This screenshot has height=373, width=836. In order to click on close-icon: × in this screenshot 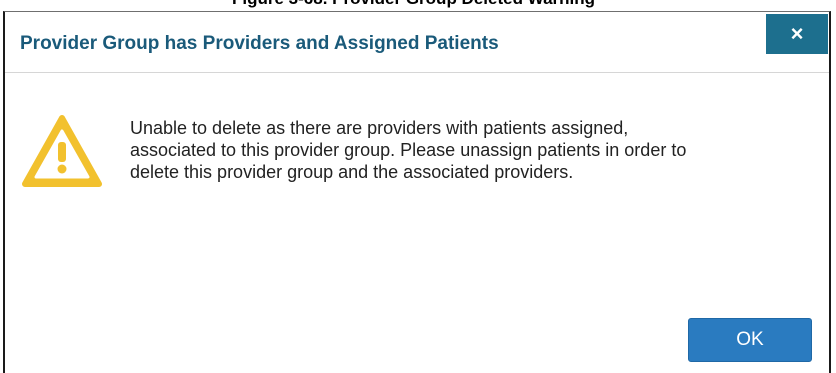, I will do `click(797, 33)`.